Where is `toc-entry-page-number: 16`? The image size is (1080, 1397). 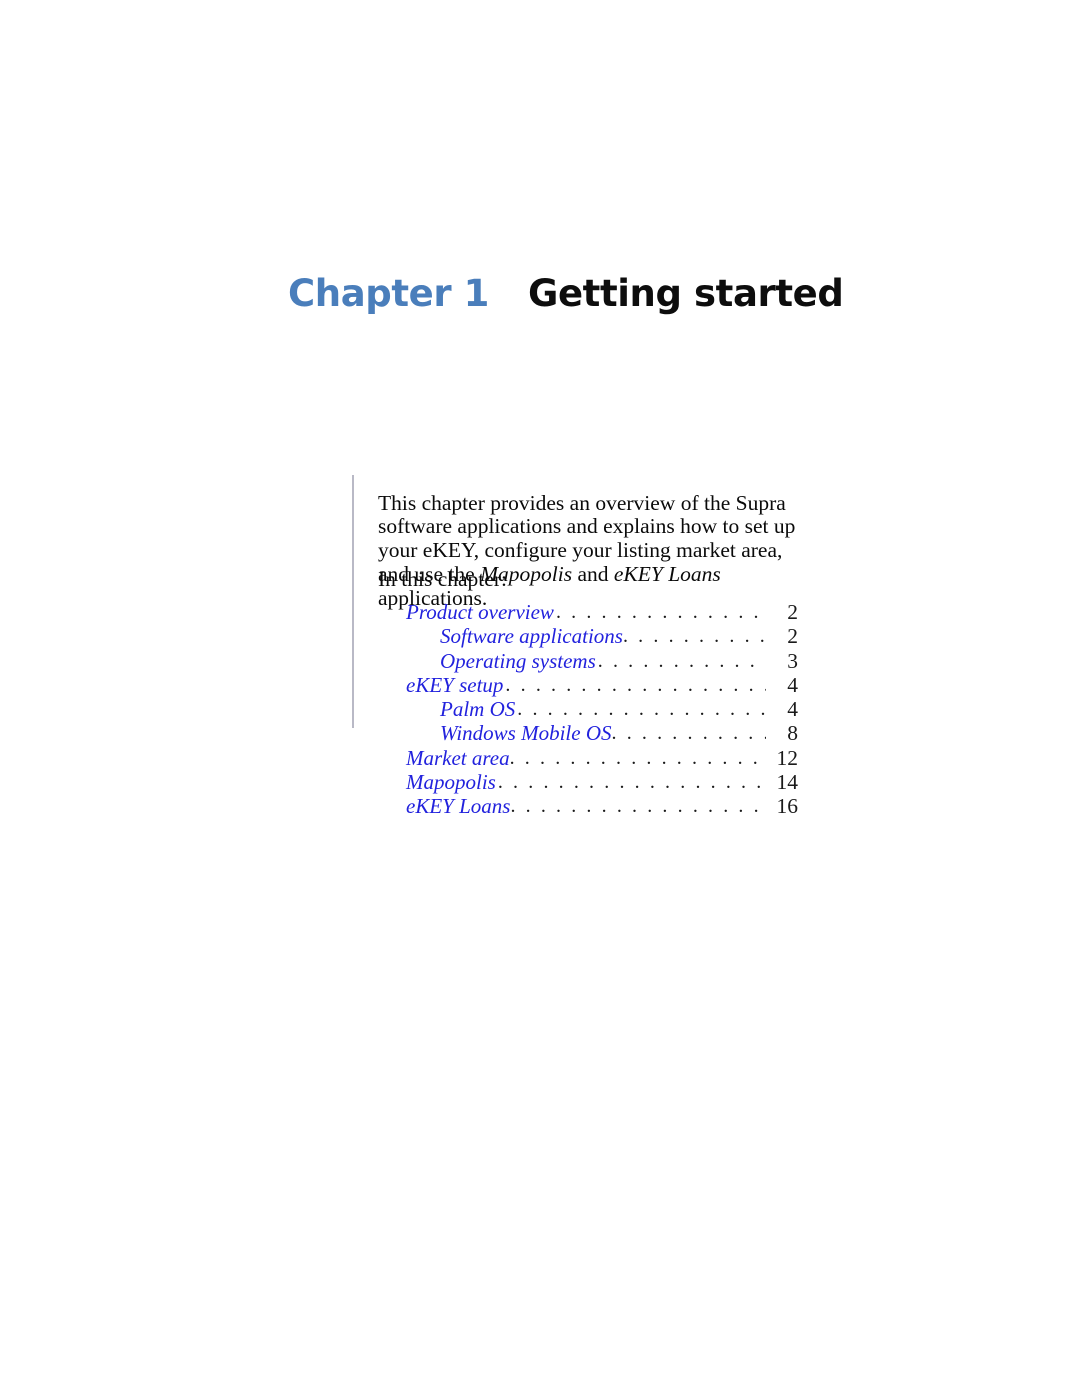
toc-entry-page-number: 16 is located at coordinates (787, 806).